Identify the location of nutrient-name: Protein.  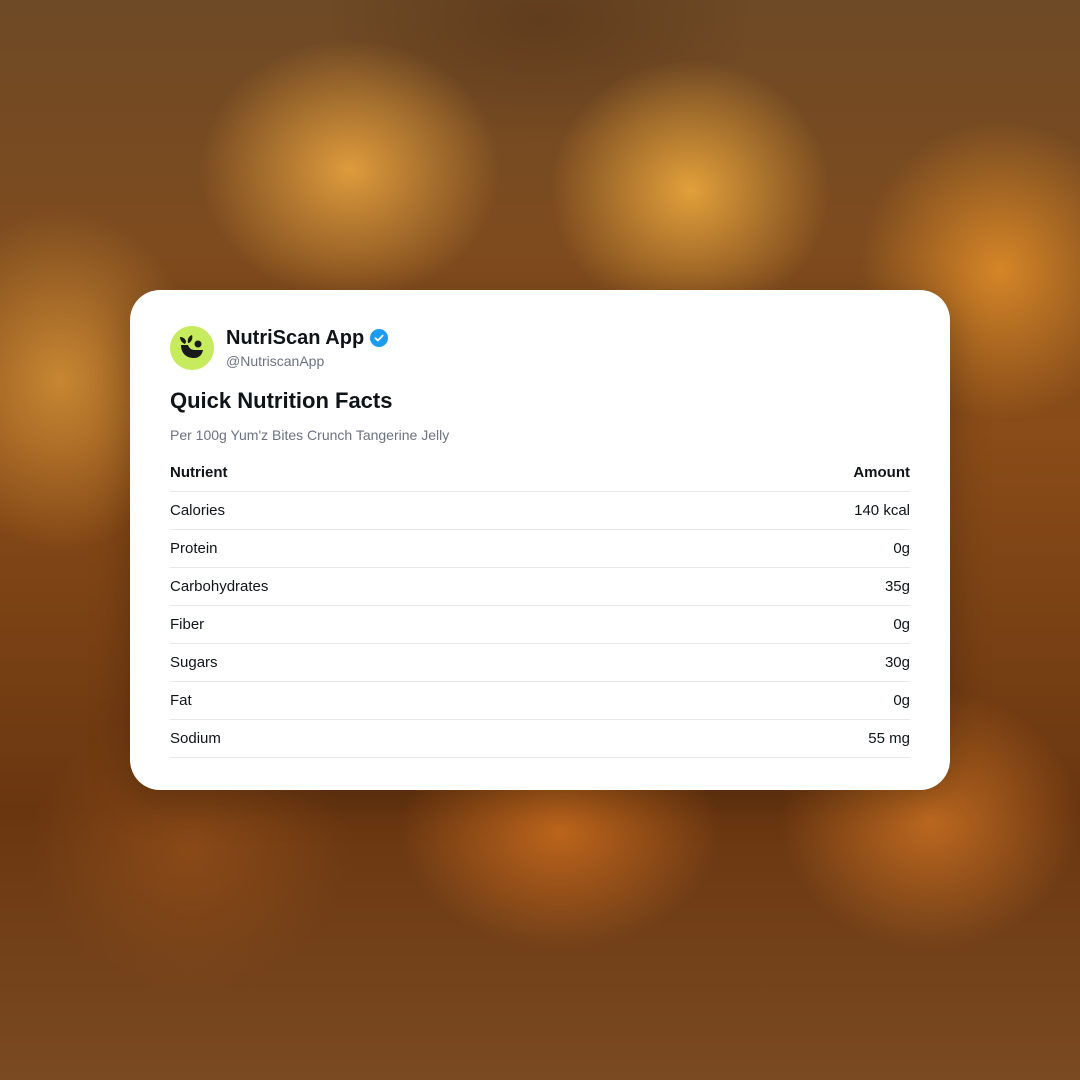
(405, 548).